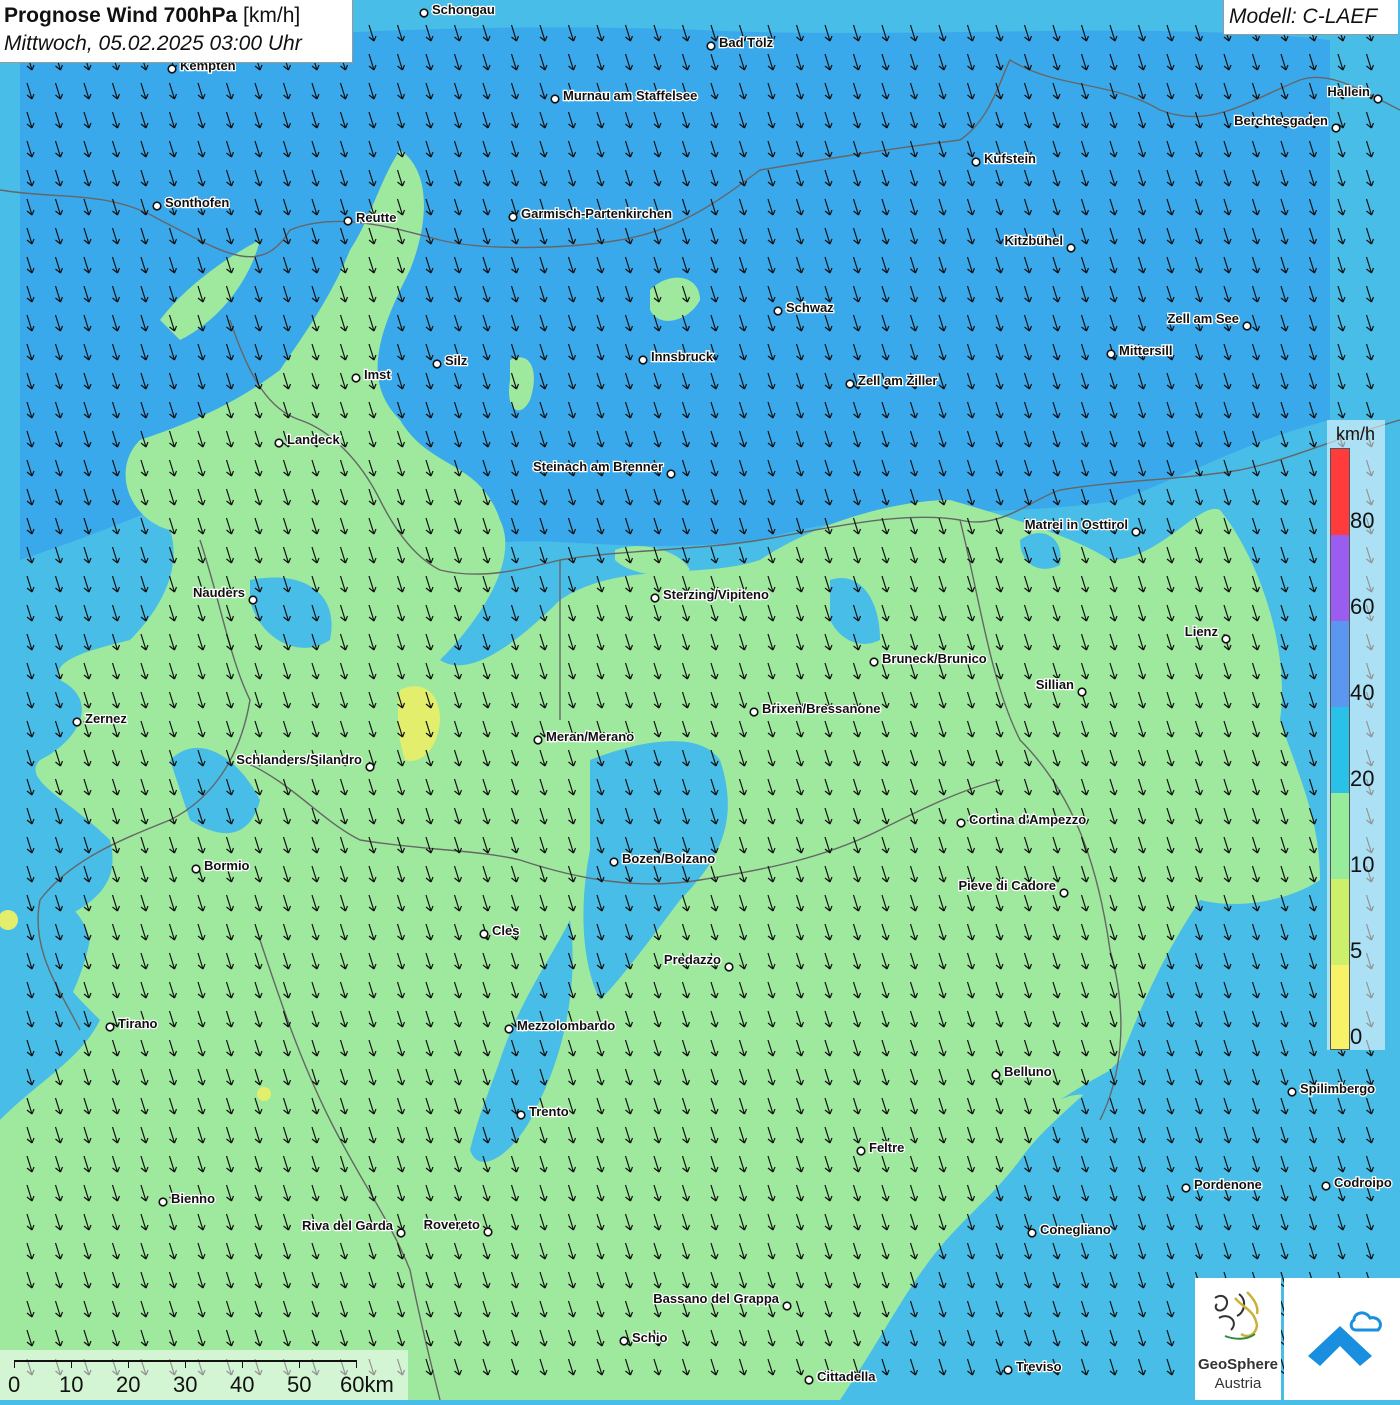 This screenshot has width=1400, height=1405. I want to click on city-label: Garmisch-Partenkirchen, so click(596, 213).